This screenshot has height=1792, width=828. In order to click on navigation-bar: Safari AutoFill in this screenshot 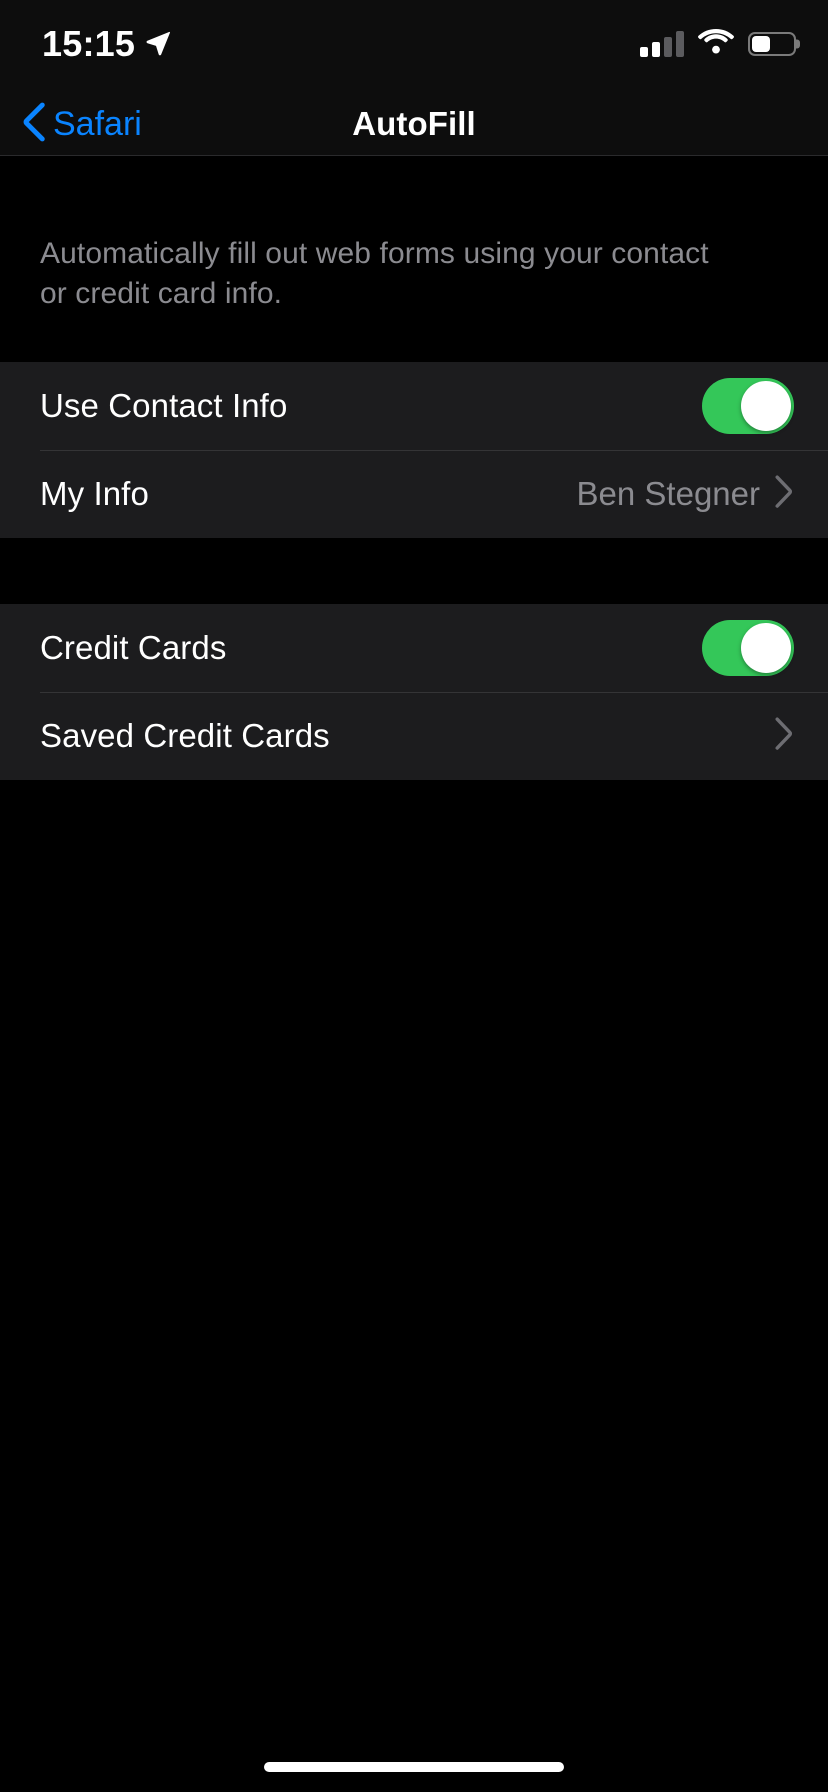, I will do `click(414, 124)`.